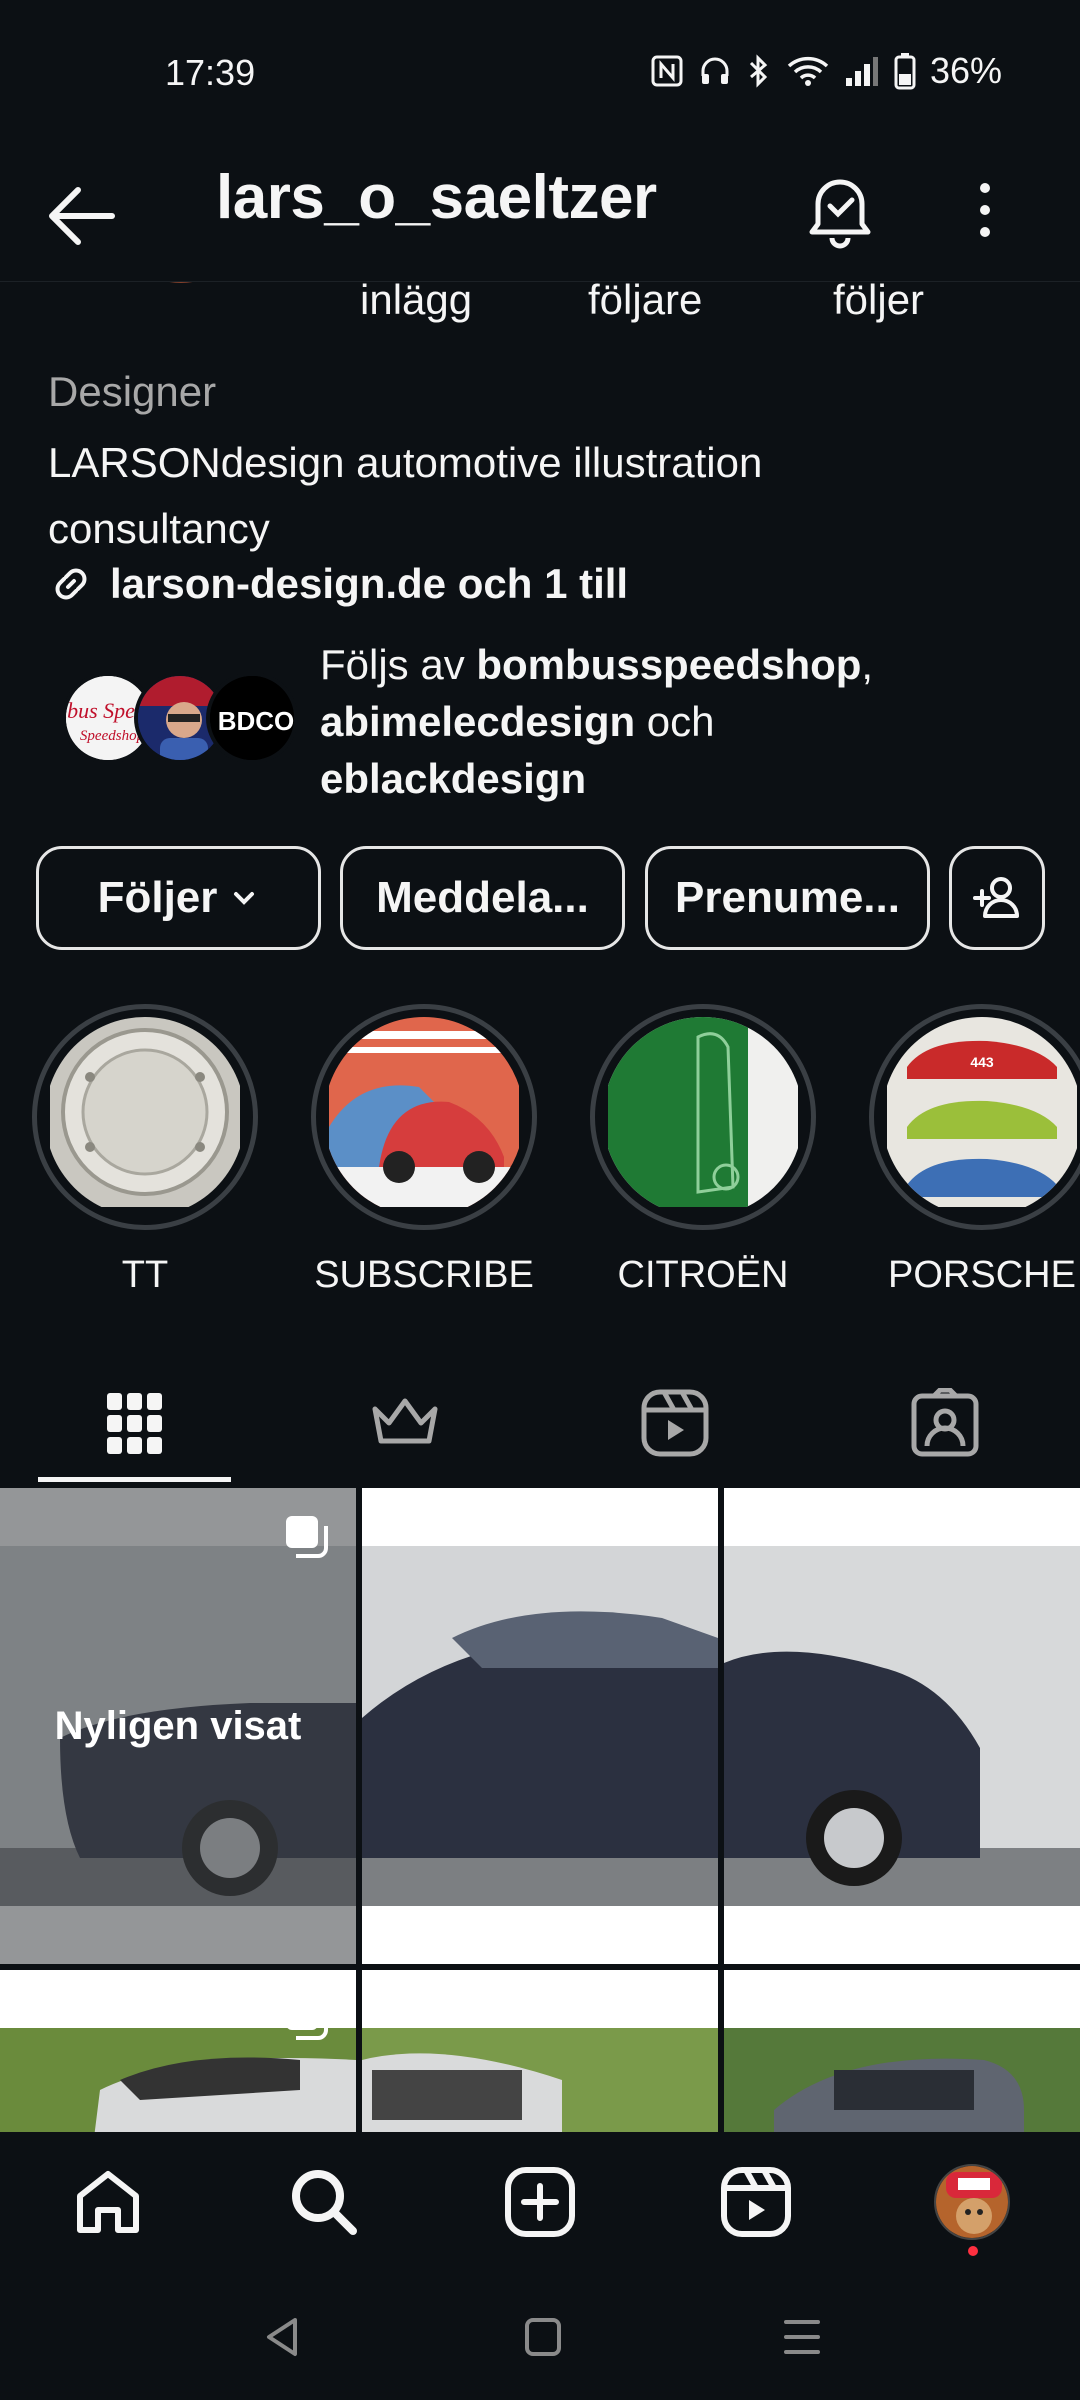 The width and height of the screenshot is (1080, 2400). I want to click on create-icon, so click(540, 2202).